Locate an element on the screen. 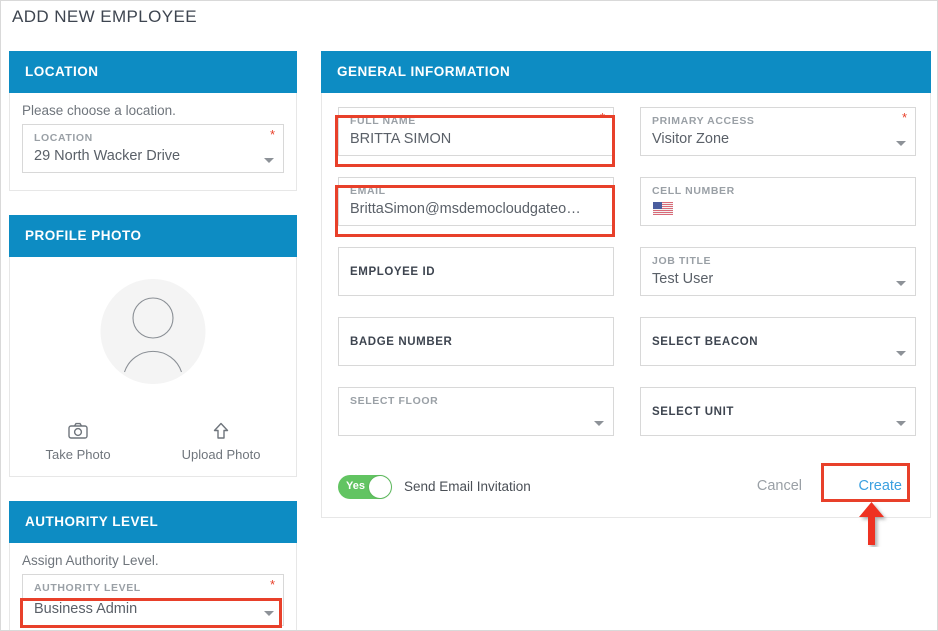 This screenshot has width=938, height=631. send-email-invitation-toggle: Yes is located at coordinates (365, 487).